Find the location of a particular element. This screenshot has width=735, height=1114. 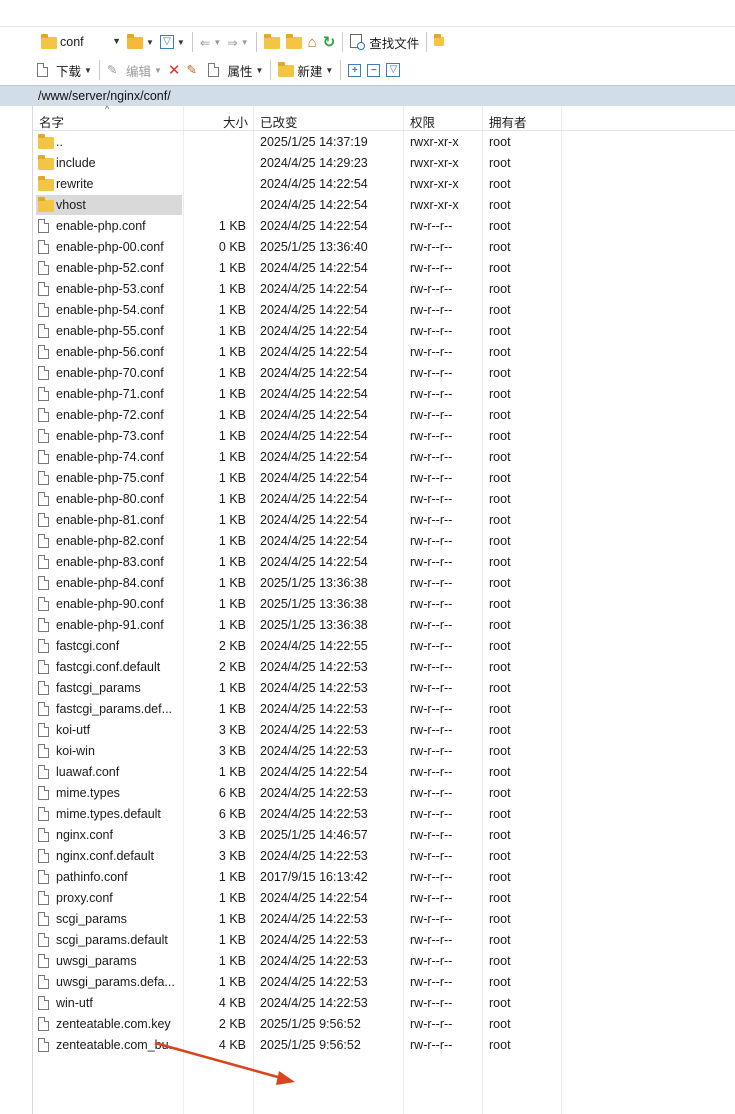

annotation-arrow is located at coordinates (224, 1063).